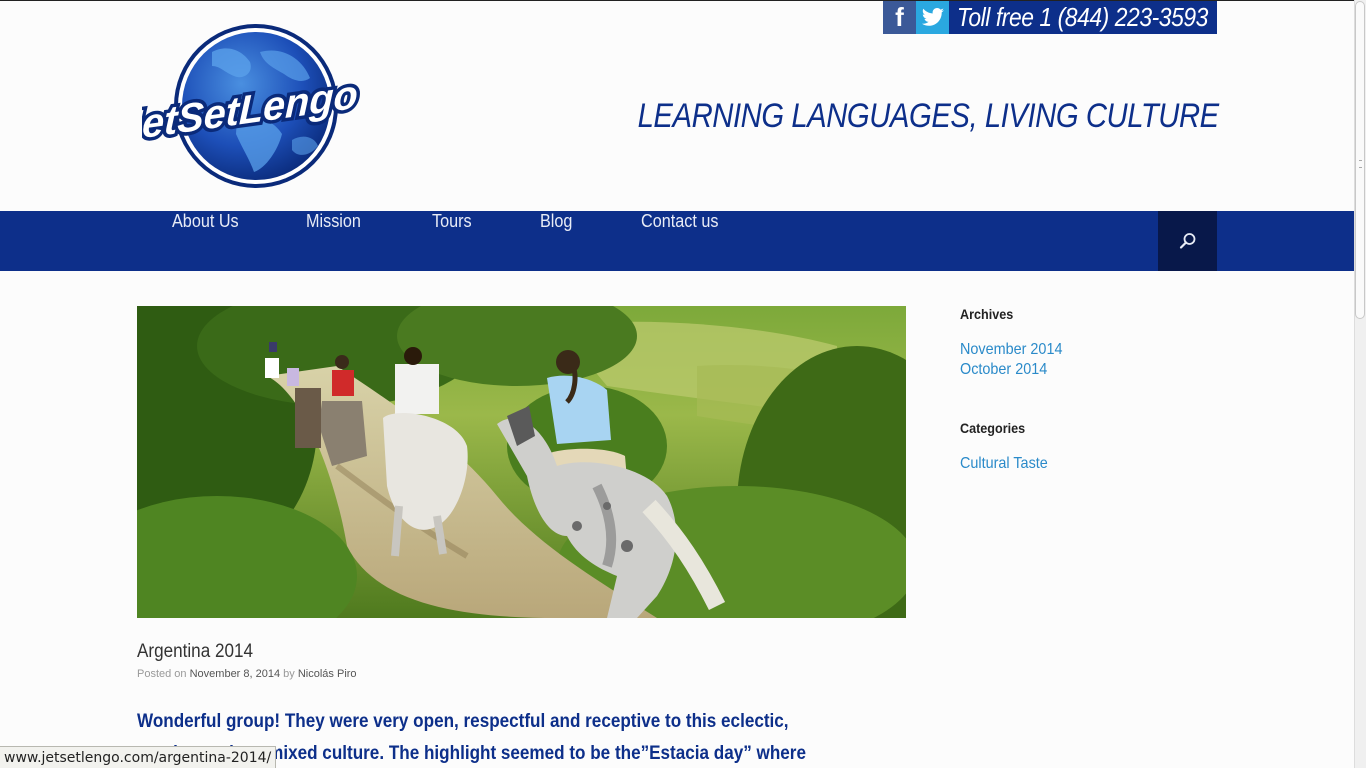 This screenshot has height=768, width=1366. I want to click on nav-about-us: About Us, so click(205, 241).